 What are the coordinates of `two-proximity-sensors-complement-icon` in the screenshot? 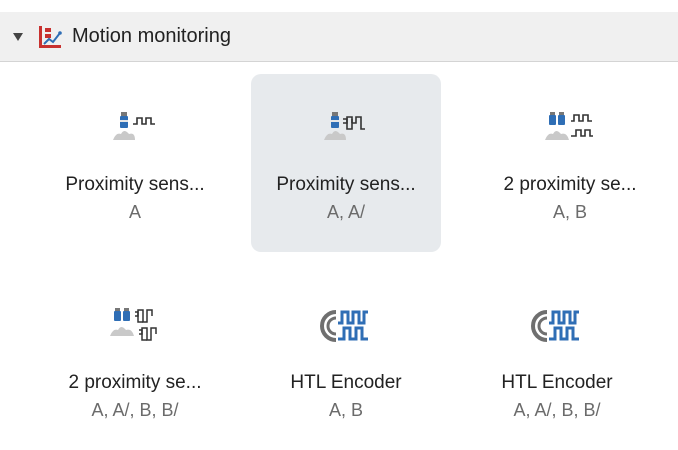 It's located at (135, 326).